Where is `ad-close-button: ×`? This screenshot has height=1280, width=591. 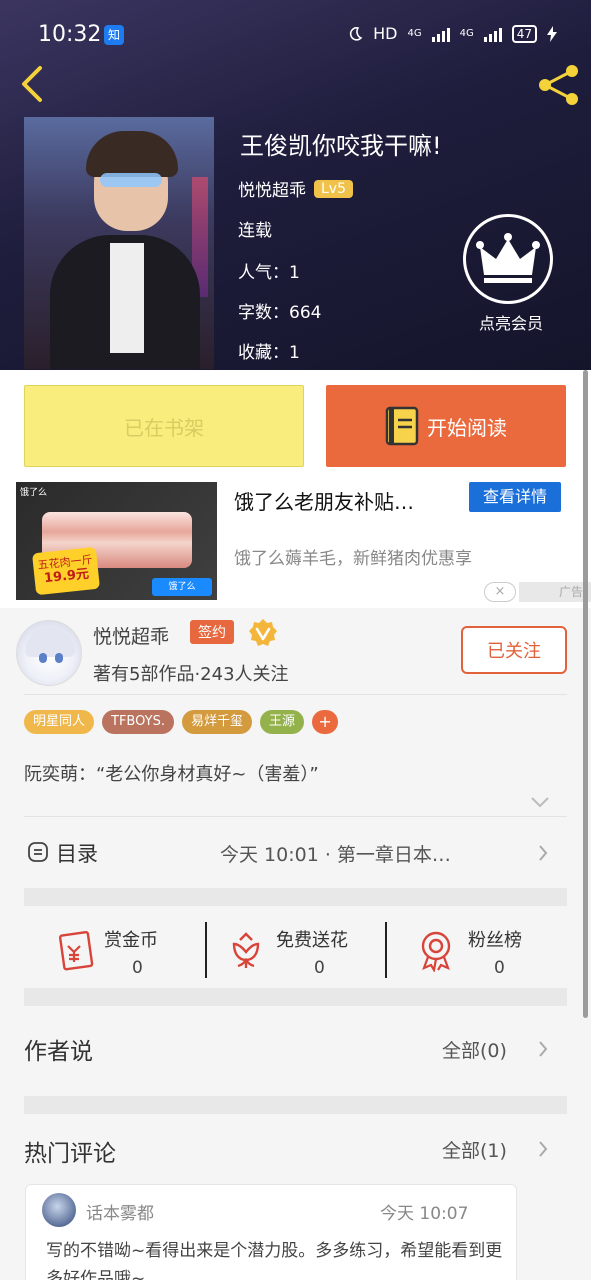 ad-close-button: × is located at coordinates (500, 592).